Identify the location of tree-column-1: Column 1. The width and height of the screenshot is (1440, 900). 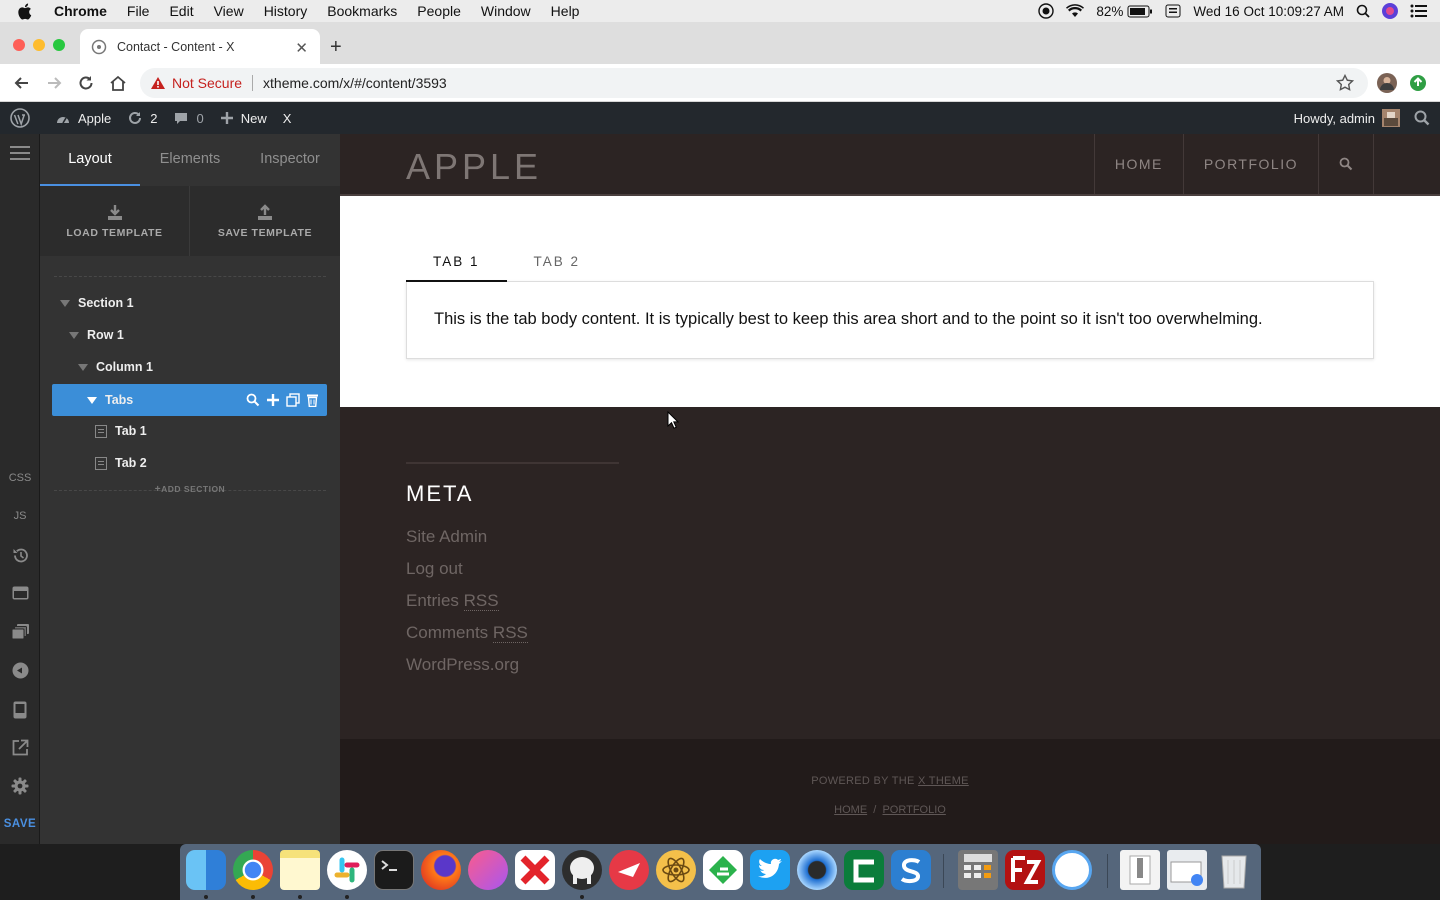
(189, 367).